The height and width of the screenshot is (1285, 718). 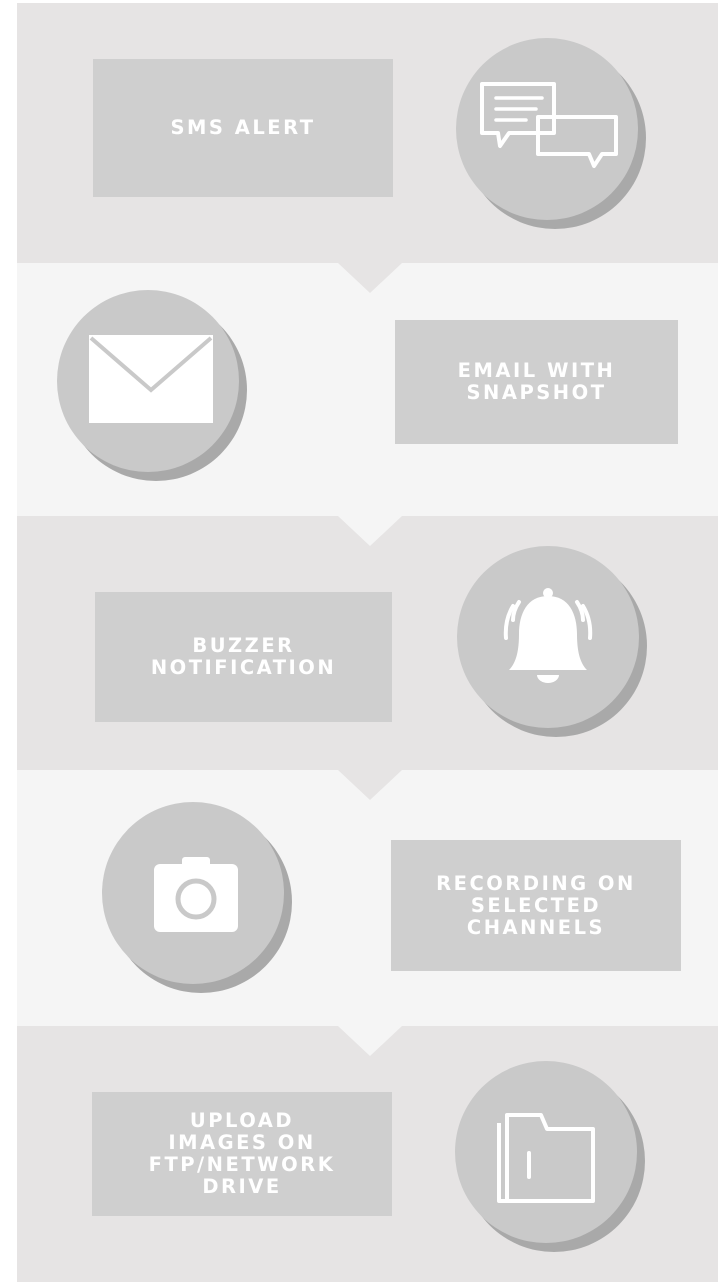 I want to click on label-line: DRIVE, so click(x=242, y=1186).